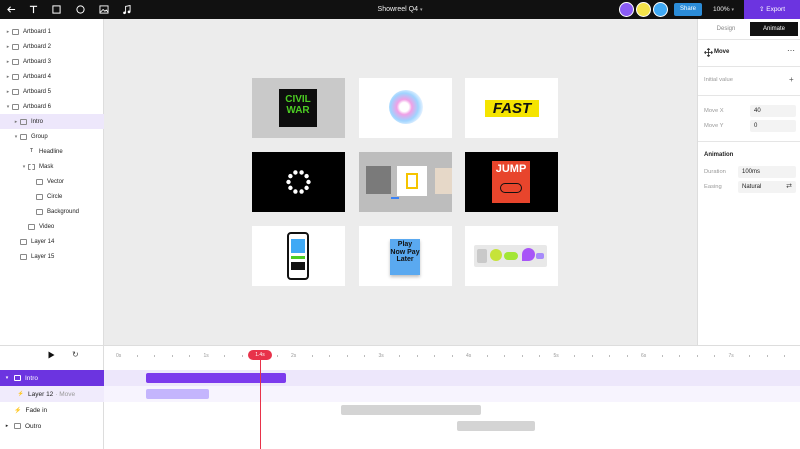  Describe the element at coordinates (80, 9) in the screenshot. I see `ellipse-tool-icon` at that location.